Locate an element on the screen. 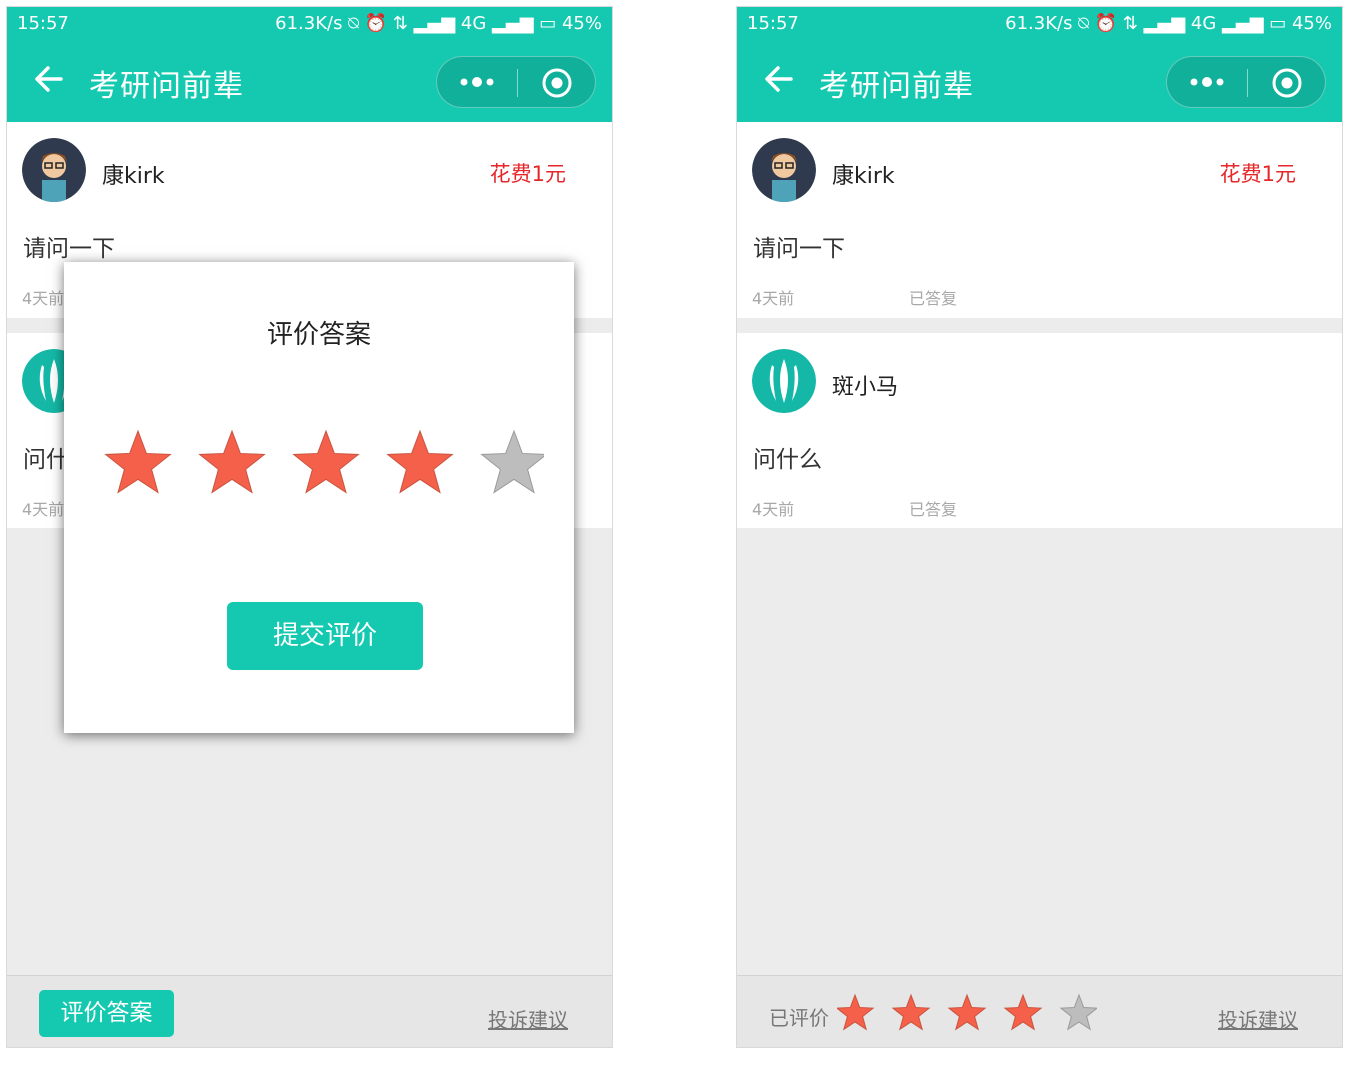  submit-rating-button: 提交评价 is located at coordinates (325, 636).